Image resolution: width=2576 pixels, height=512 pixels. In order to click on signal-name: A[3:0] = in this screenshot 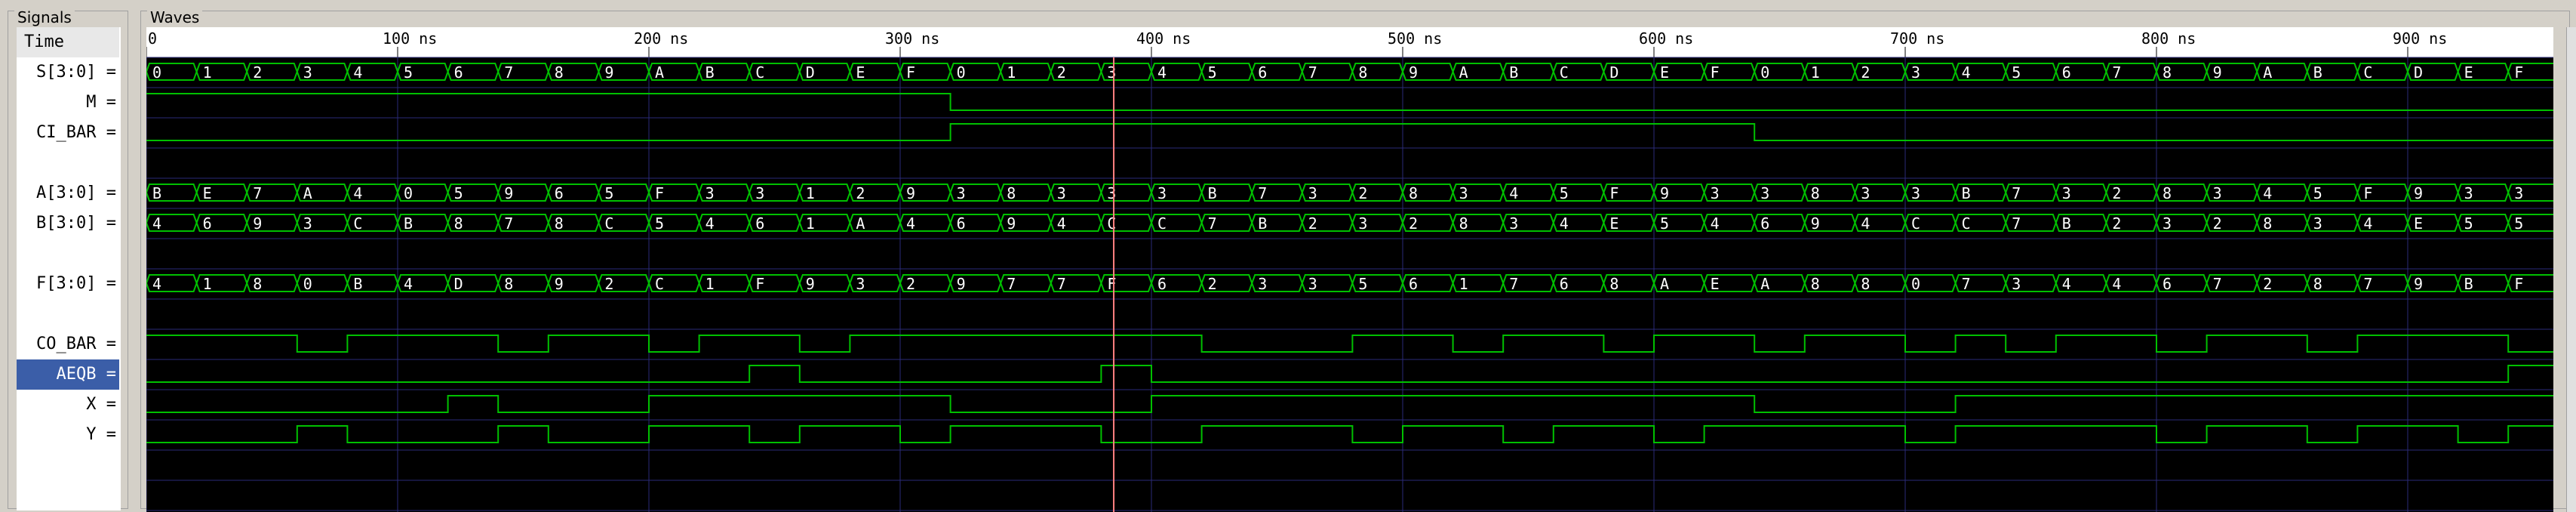, I will do `click(68, 193)`.